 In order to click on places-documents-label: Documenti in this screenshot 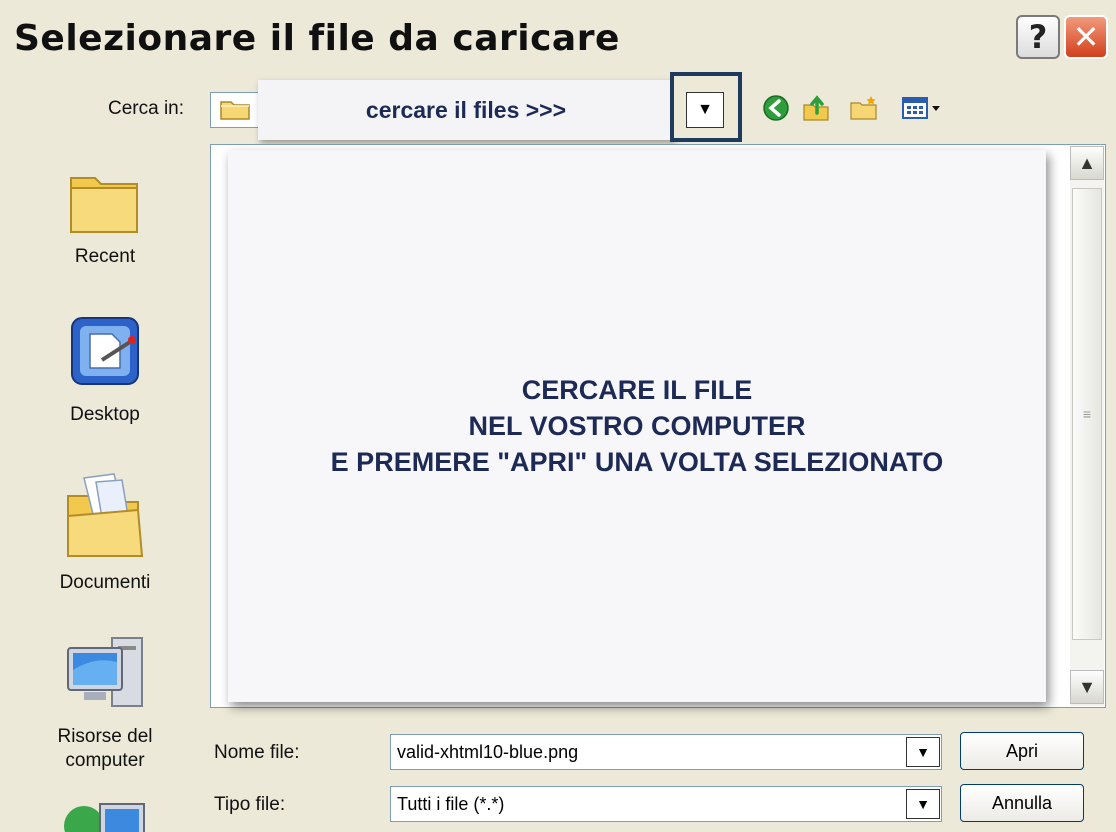, I will do `click(105, 582)`.